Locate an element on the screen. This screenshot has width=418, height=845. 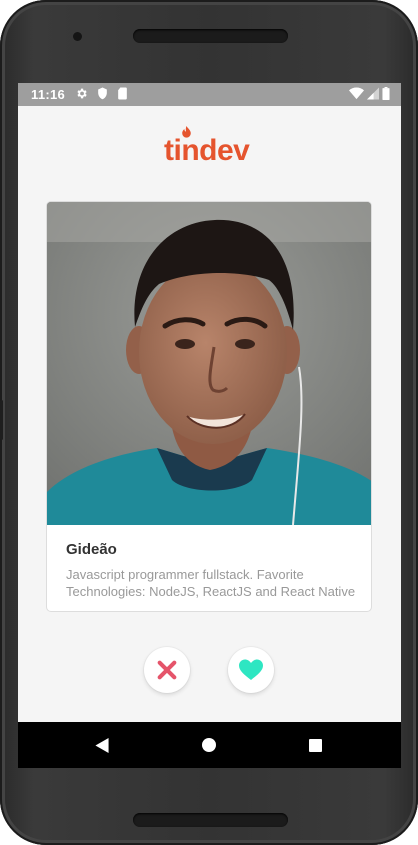
home-icon is located at coordinates (209, 745).